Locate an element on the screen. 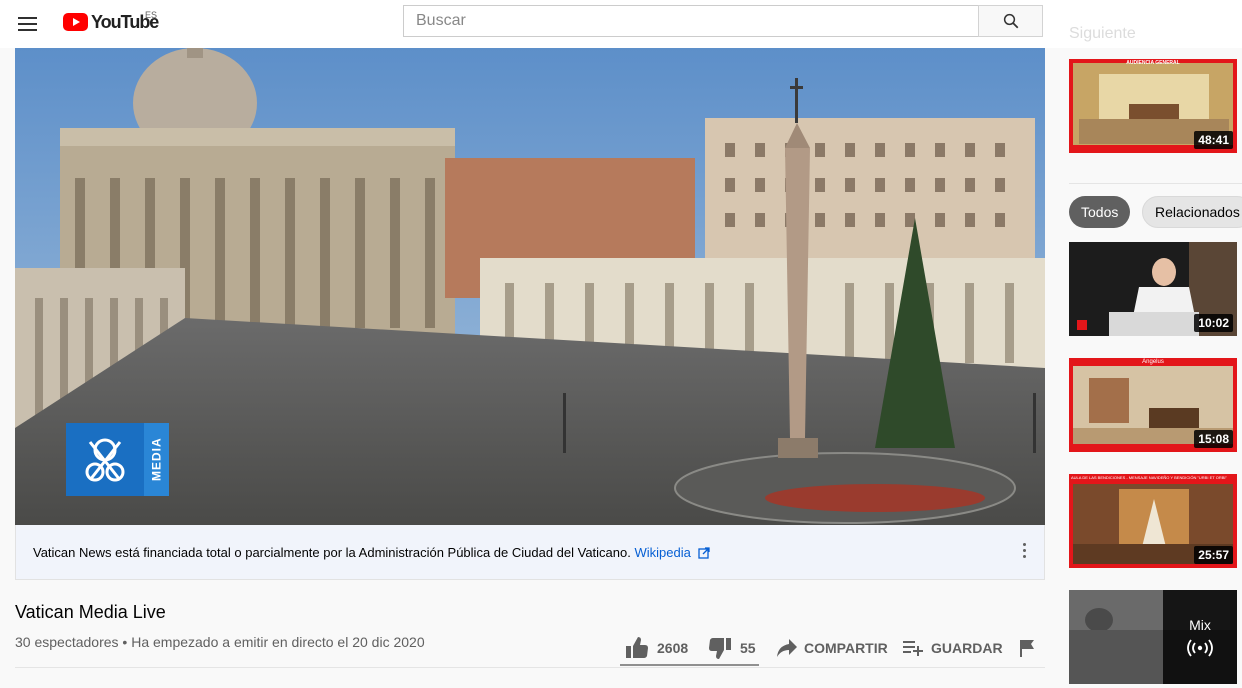 Image resolution: width=1242 pixels, height=688 pixels. papal-keys-icon is located at coordinates (105, 459).